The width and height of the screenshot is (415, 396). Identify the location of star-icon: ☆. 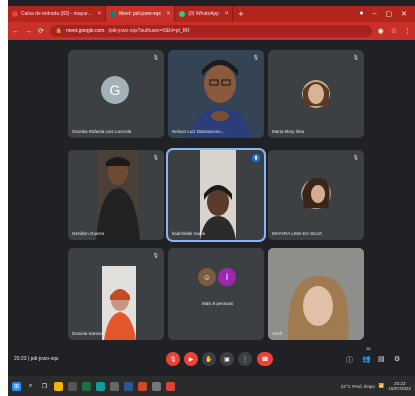
(394, 31).